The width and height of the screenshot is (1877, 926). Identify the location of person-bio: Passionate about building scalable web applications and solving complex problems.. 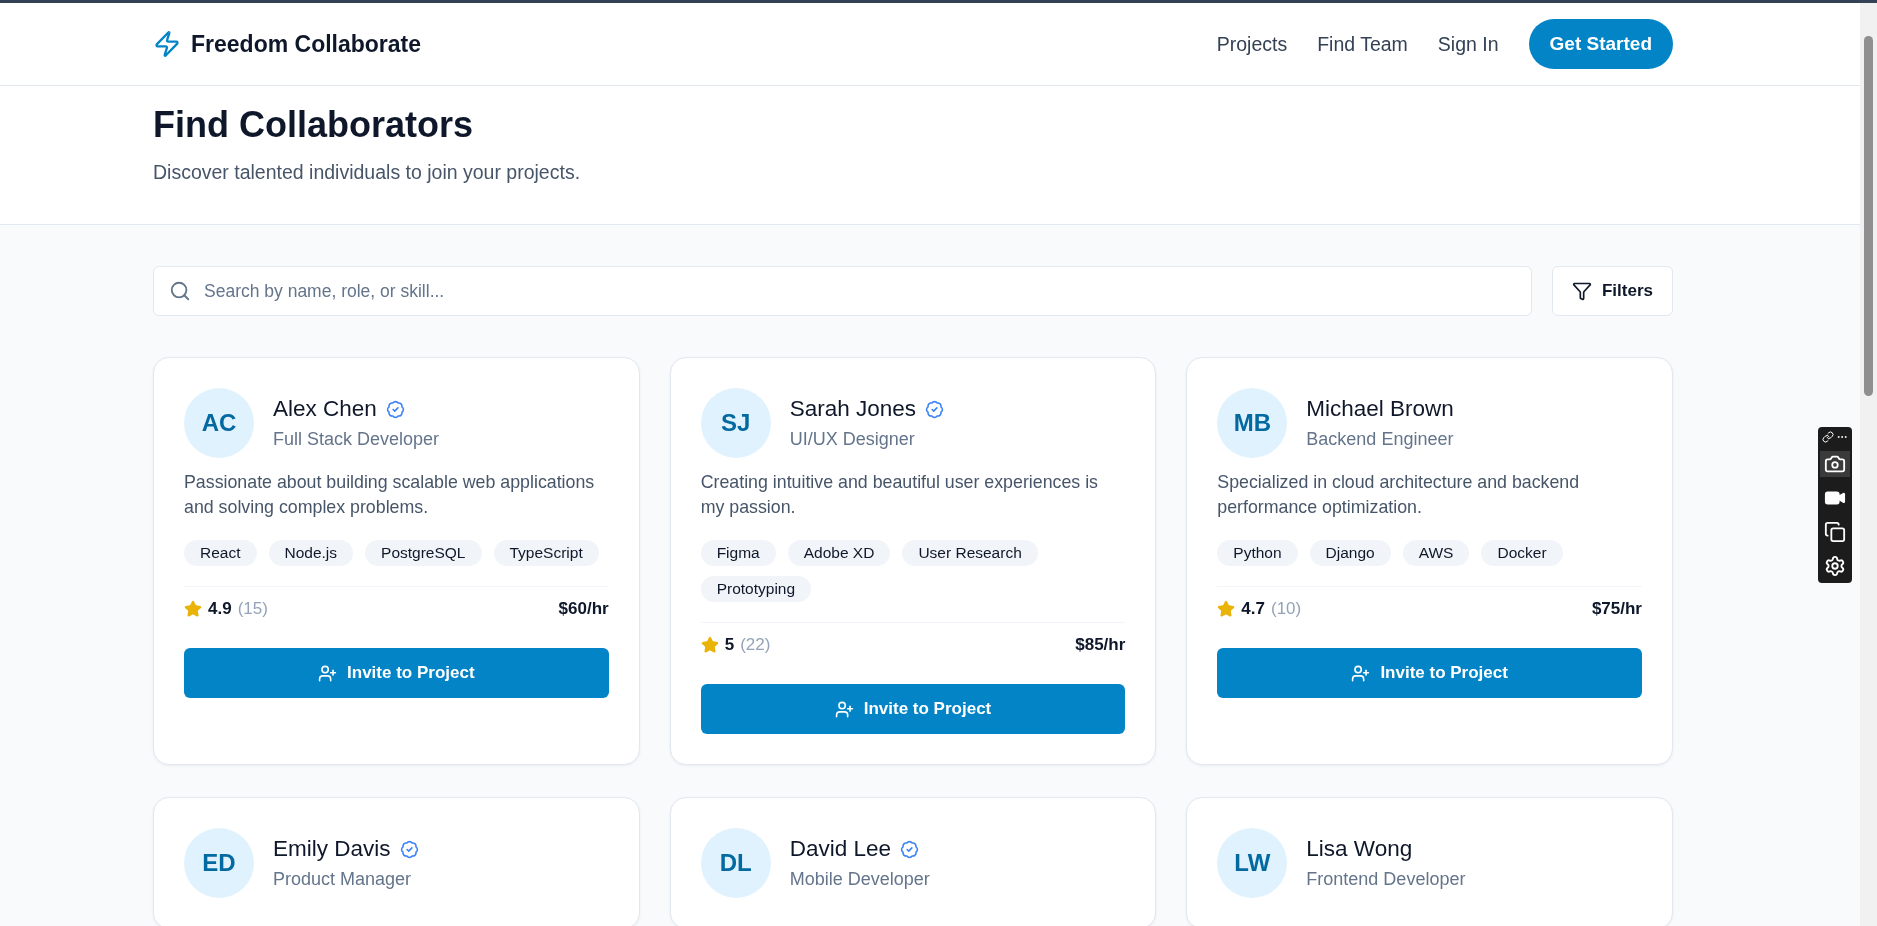
(390, 495).